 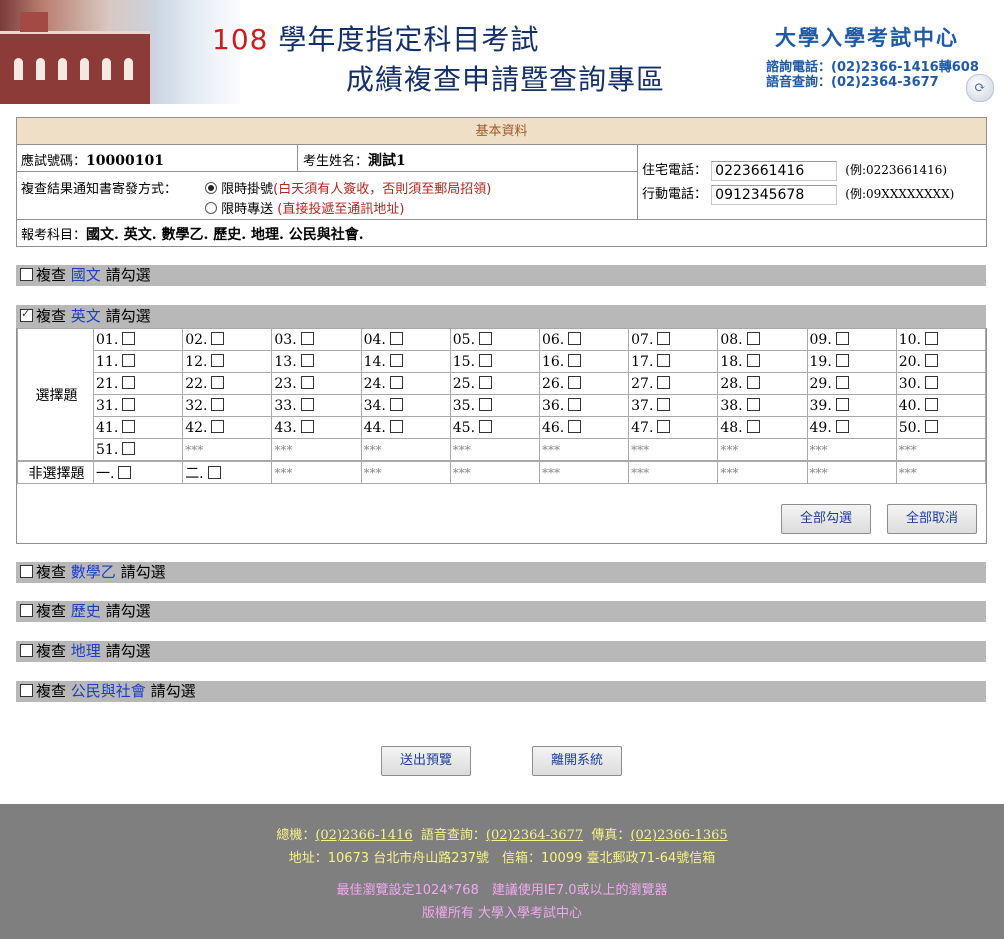 I want to click on swirl-logo-icon: ⟳, so click(x=980, y=88).